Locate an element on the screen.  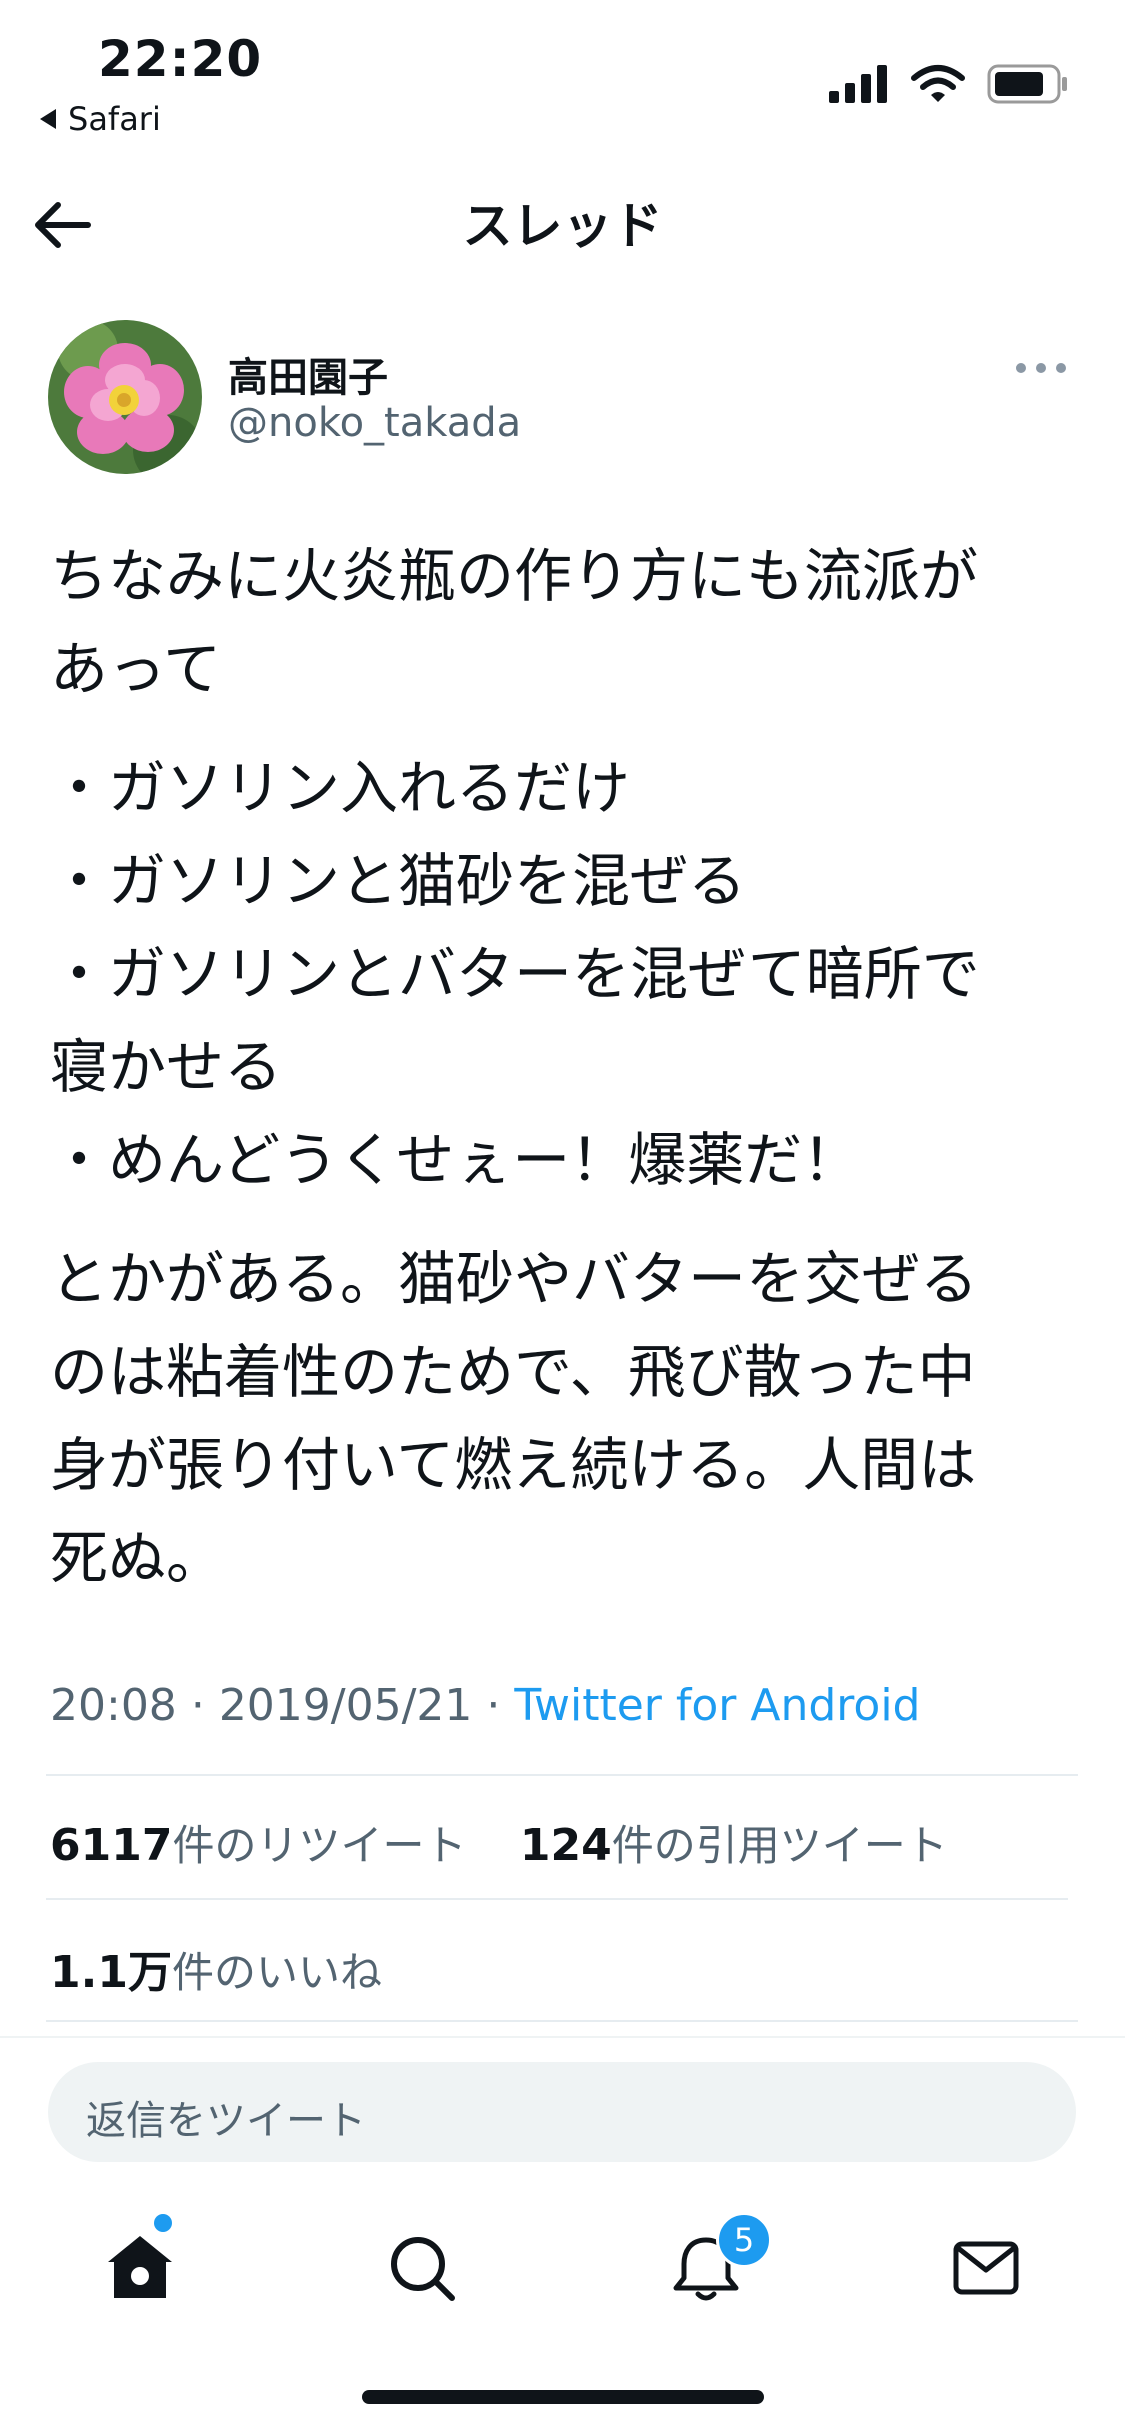
wifi-icon is located at coordinates (938, 86).